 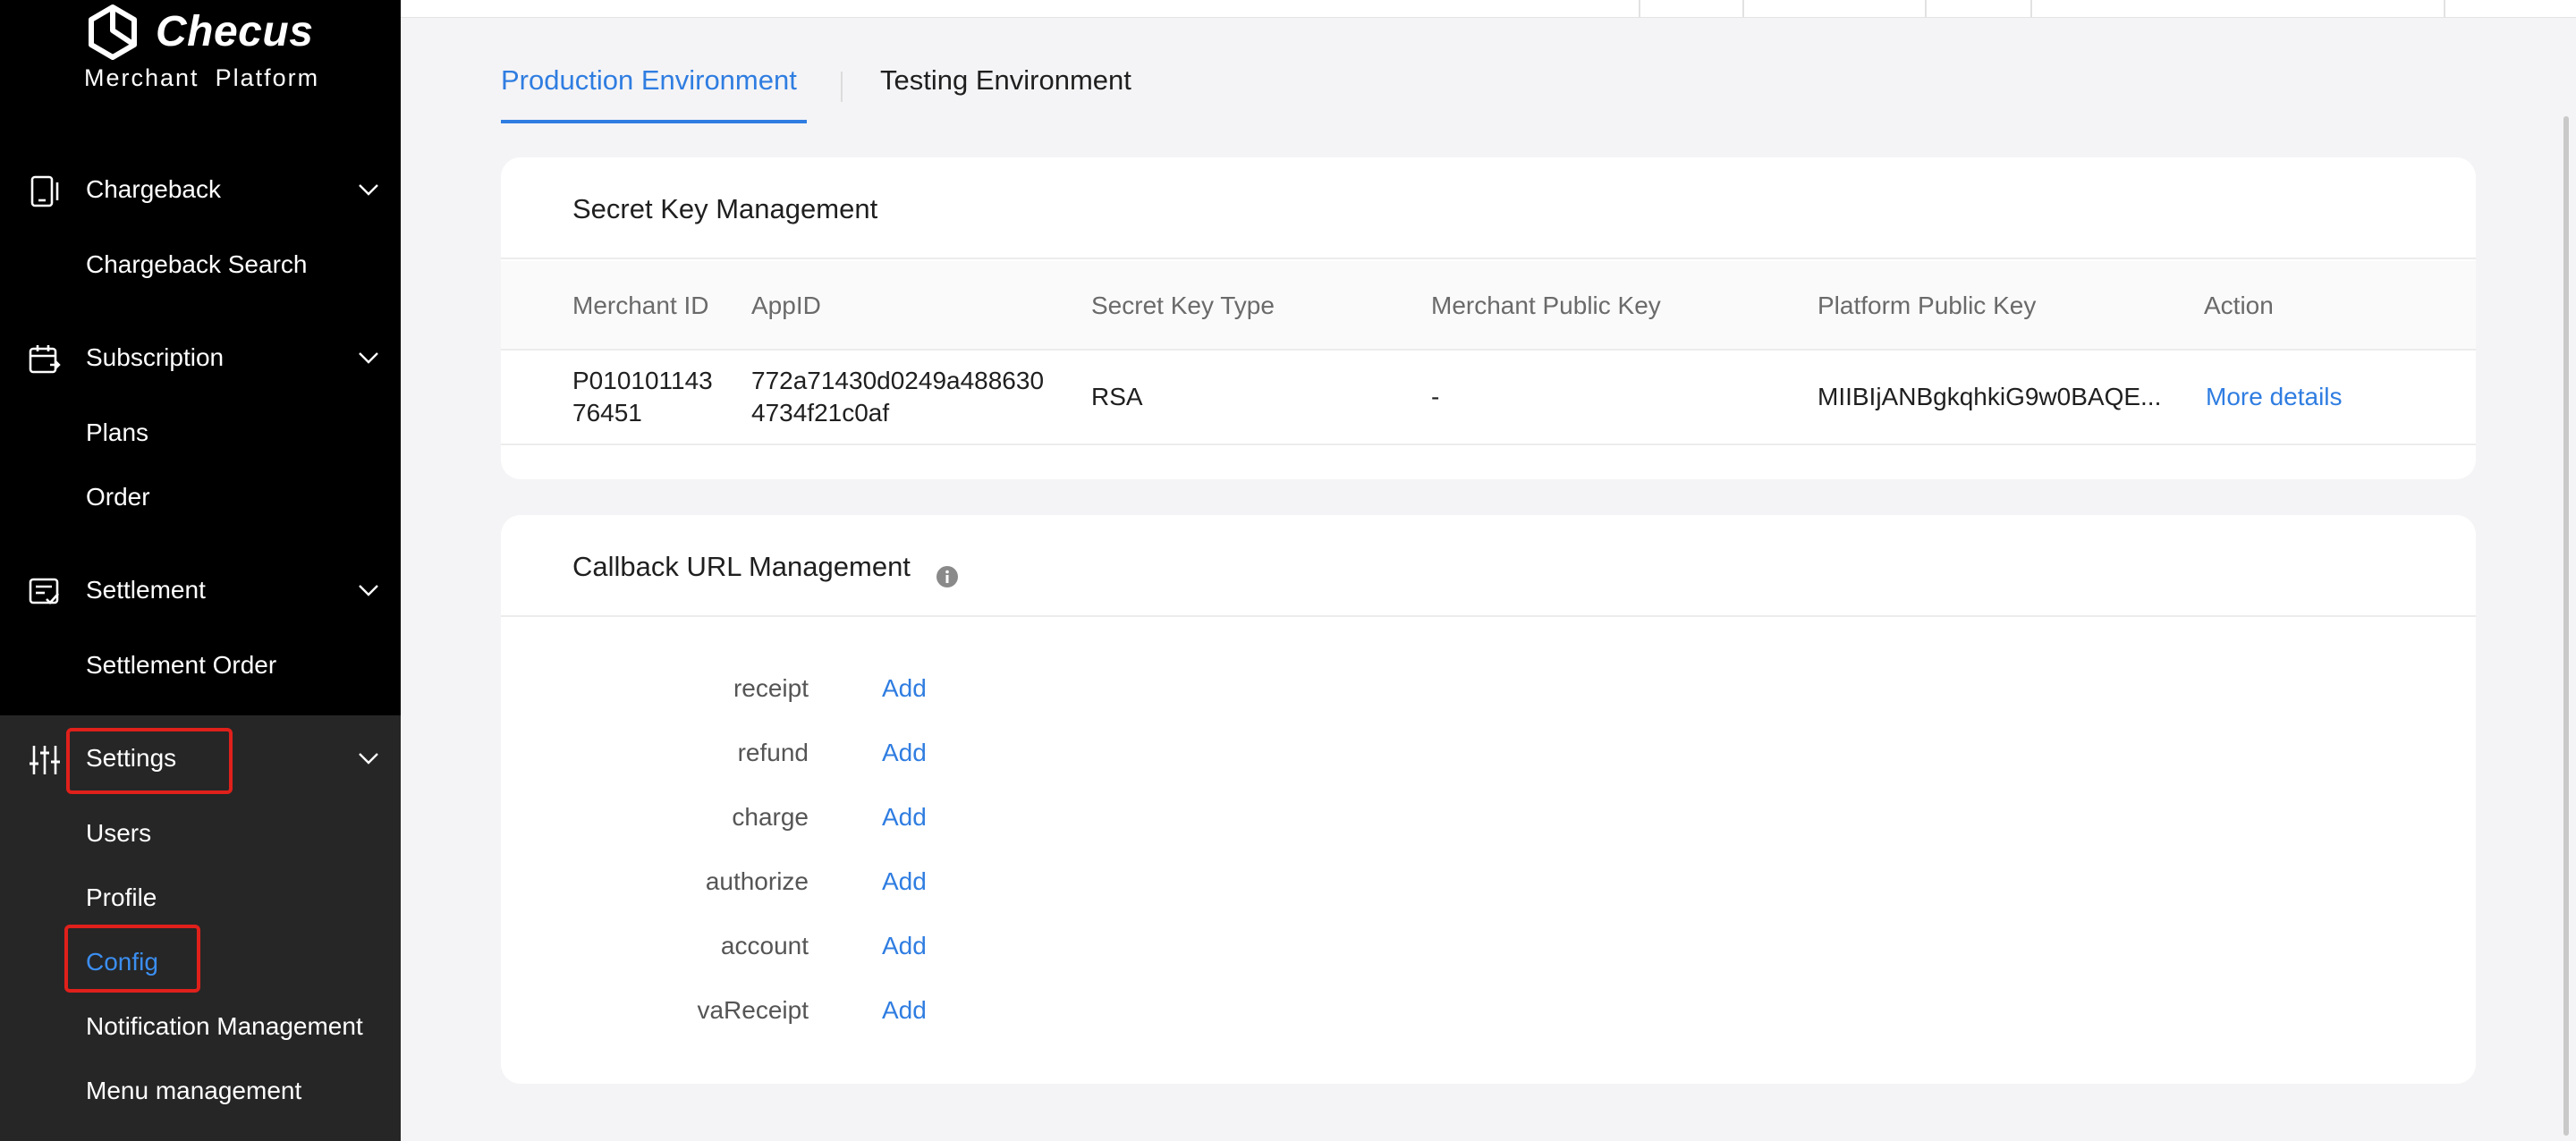 I want to click on sidebar-item-plans: Plans, so click(x=117, y=432).